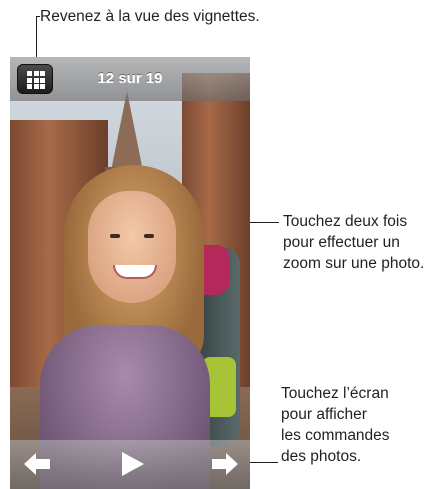 The image size is (440, 489). I want to click on callout-controls-line-1: Touchez l’écran, so click(335, 393).